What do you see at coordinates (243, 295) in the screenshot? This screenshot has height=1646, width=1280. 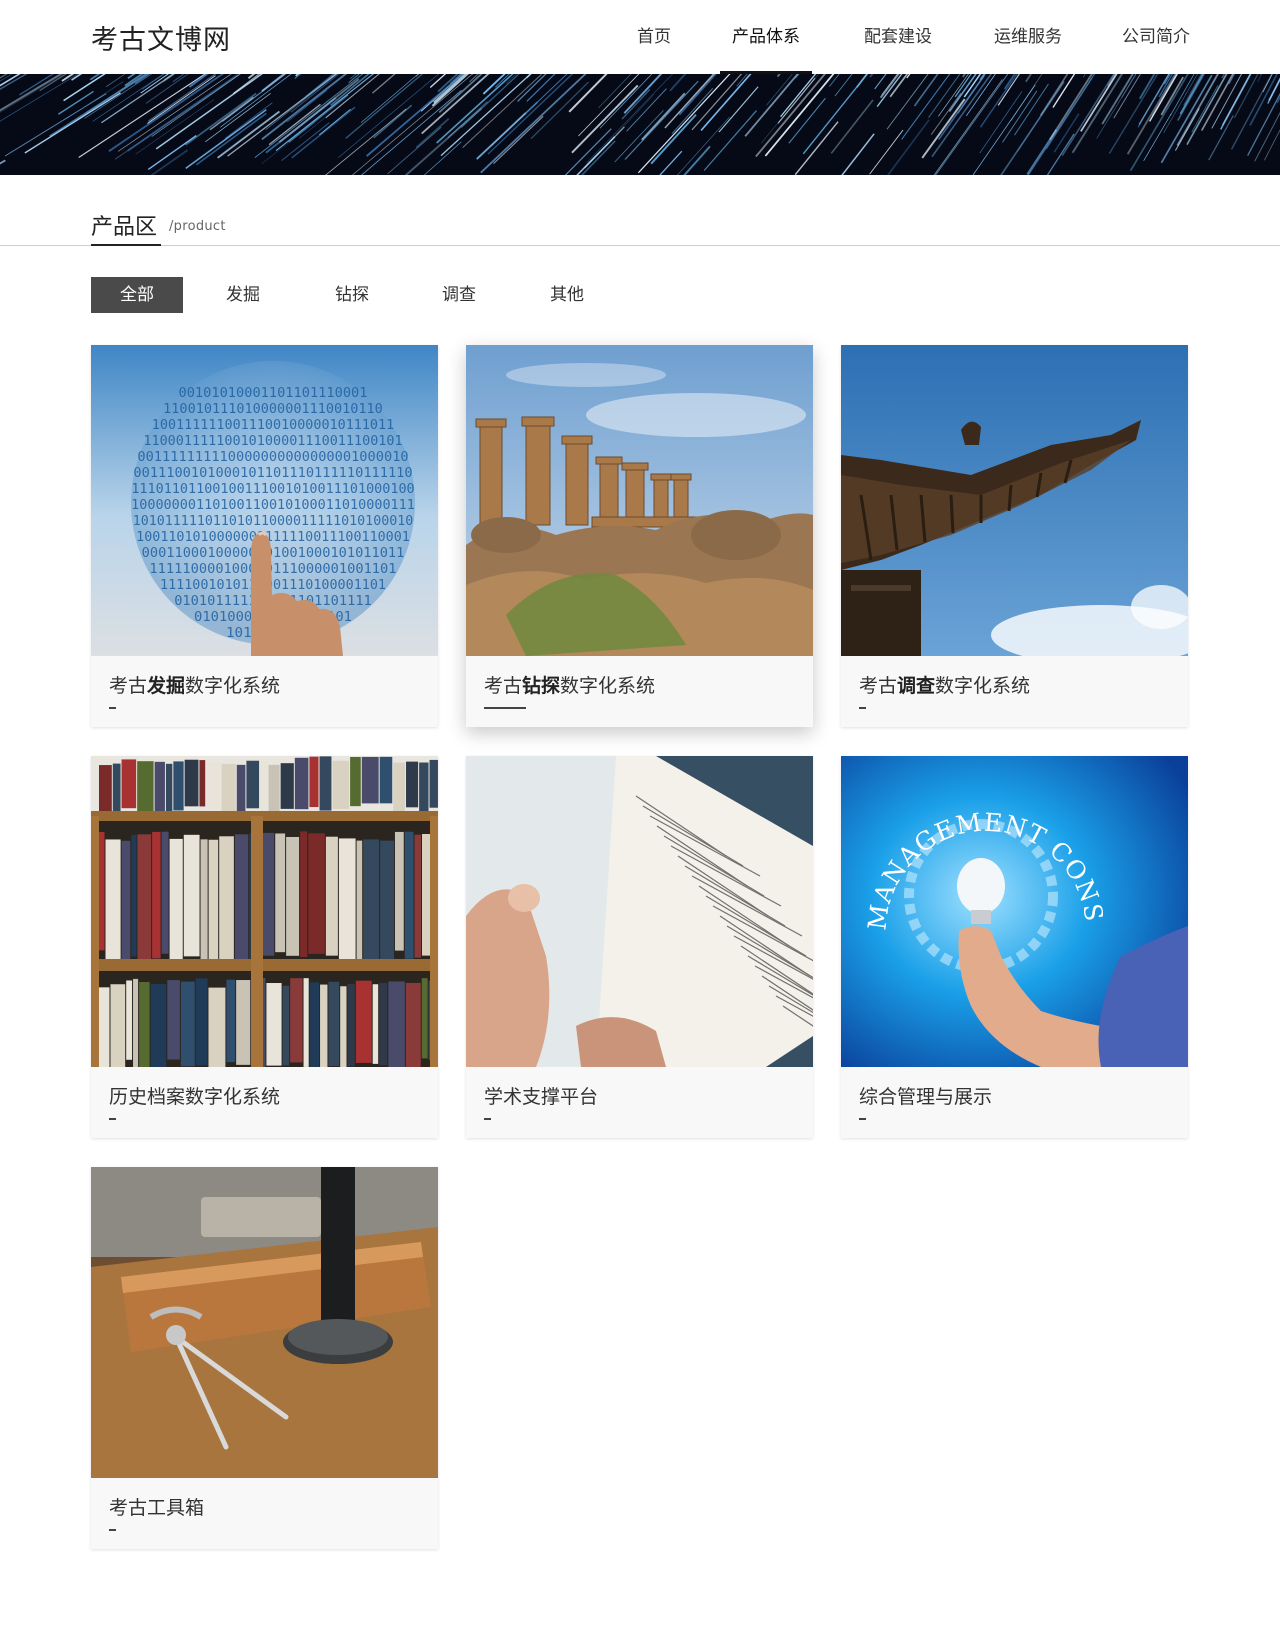 I see `filter-excavation: 发掘` at bounding box center [243, 295].